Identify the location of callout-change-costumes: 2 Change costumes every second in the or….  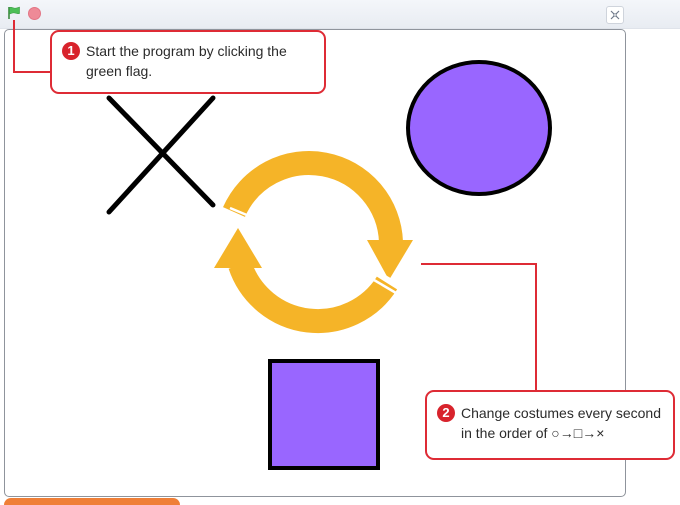
(550, 425).